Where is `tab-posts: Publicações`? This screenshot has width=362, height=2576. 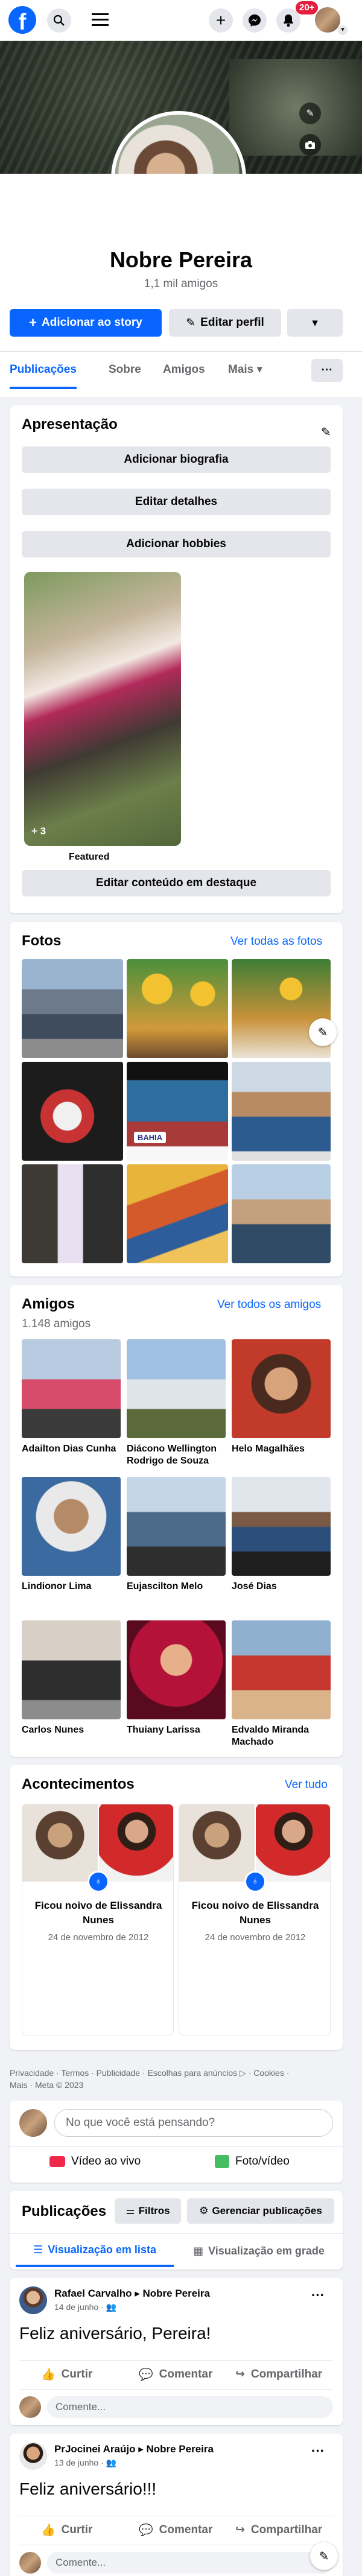
tab-posts: Publicações is located at coordinates (43, 370).